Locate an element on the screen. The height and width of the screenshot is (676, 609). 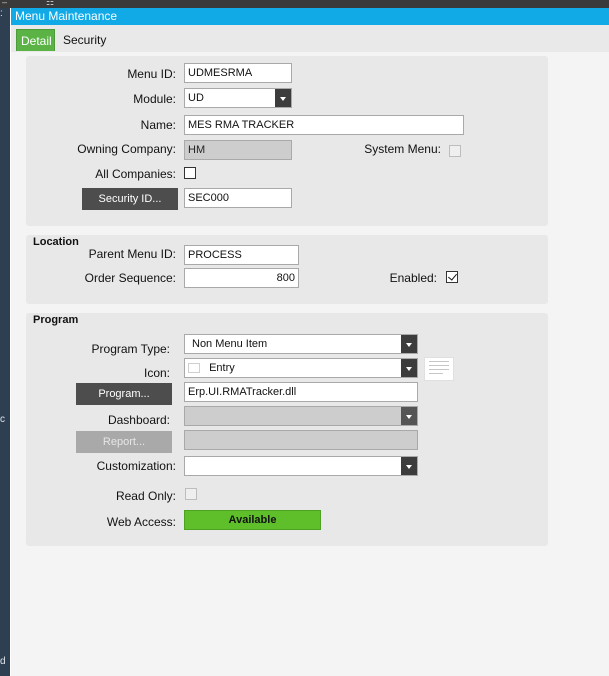
customization-select is located at coordinates (301, 466).